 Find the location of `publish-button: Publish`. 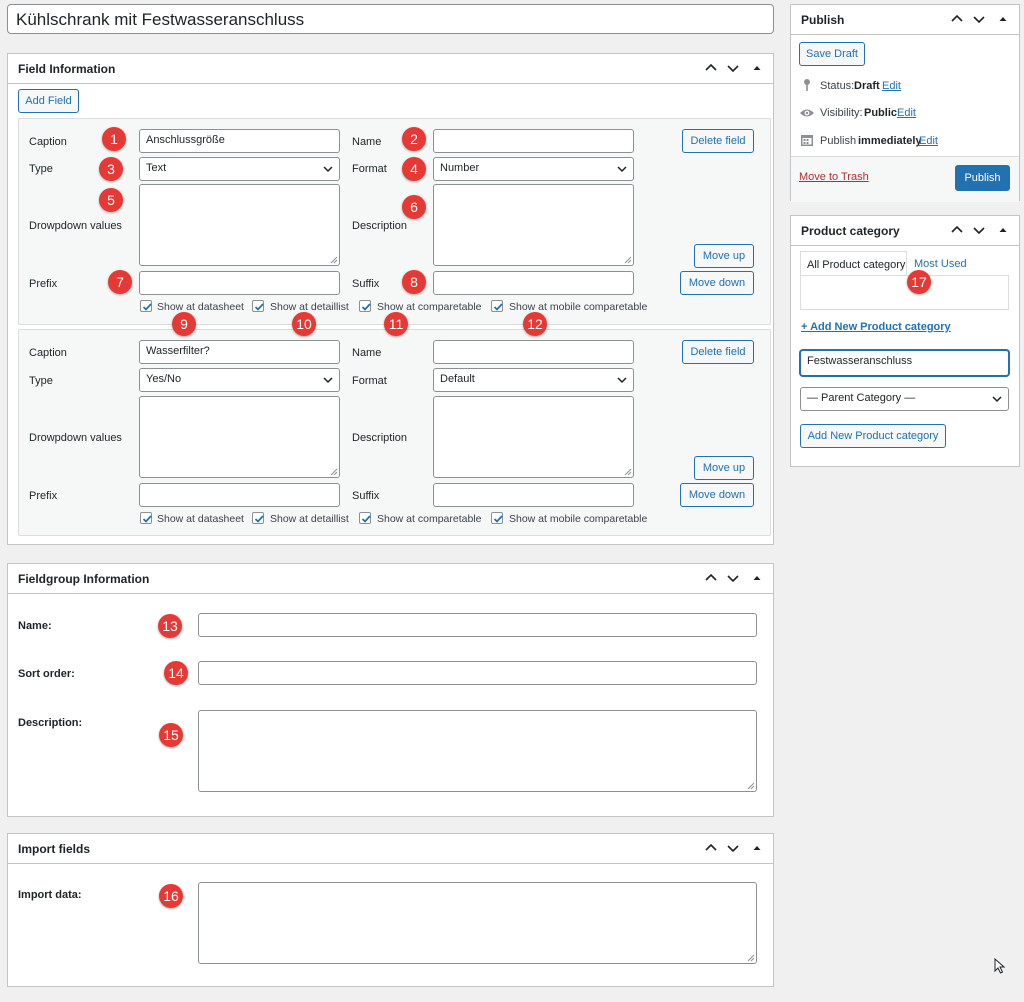

publish-button: Publish is located at coordinates (982, 178).